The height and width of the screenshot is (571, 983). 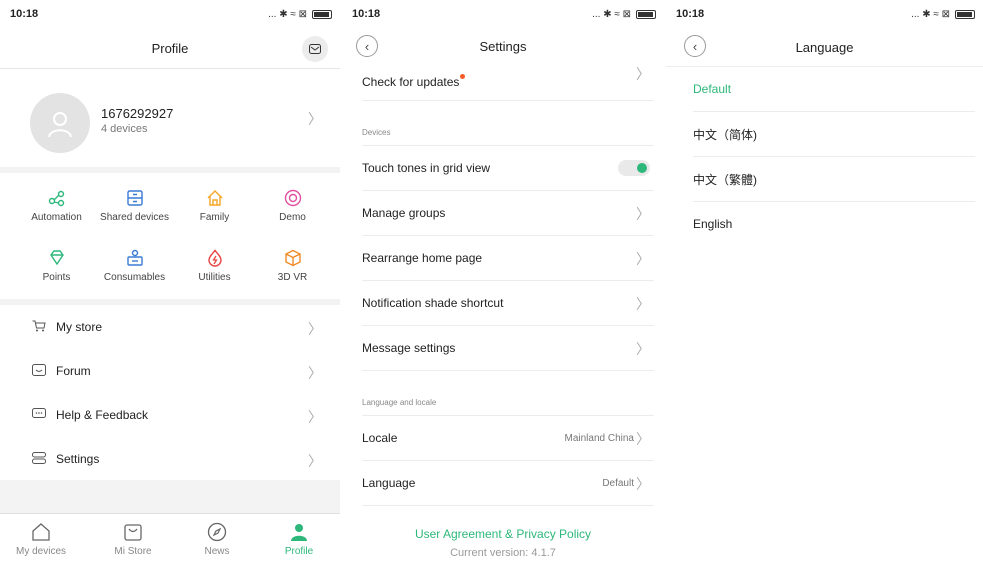 I want to click on messages-button, so click(x=315, y=49).